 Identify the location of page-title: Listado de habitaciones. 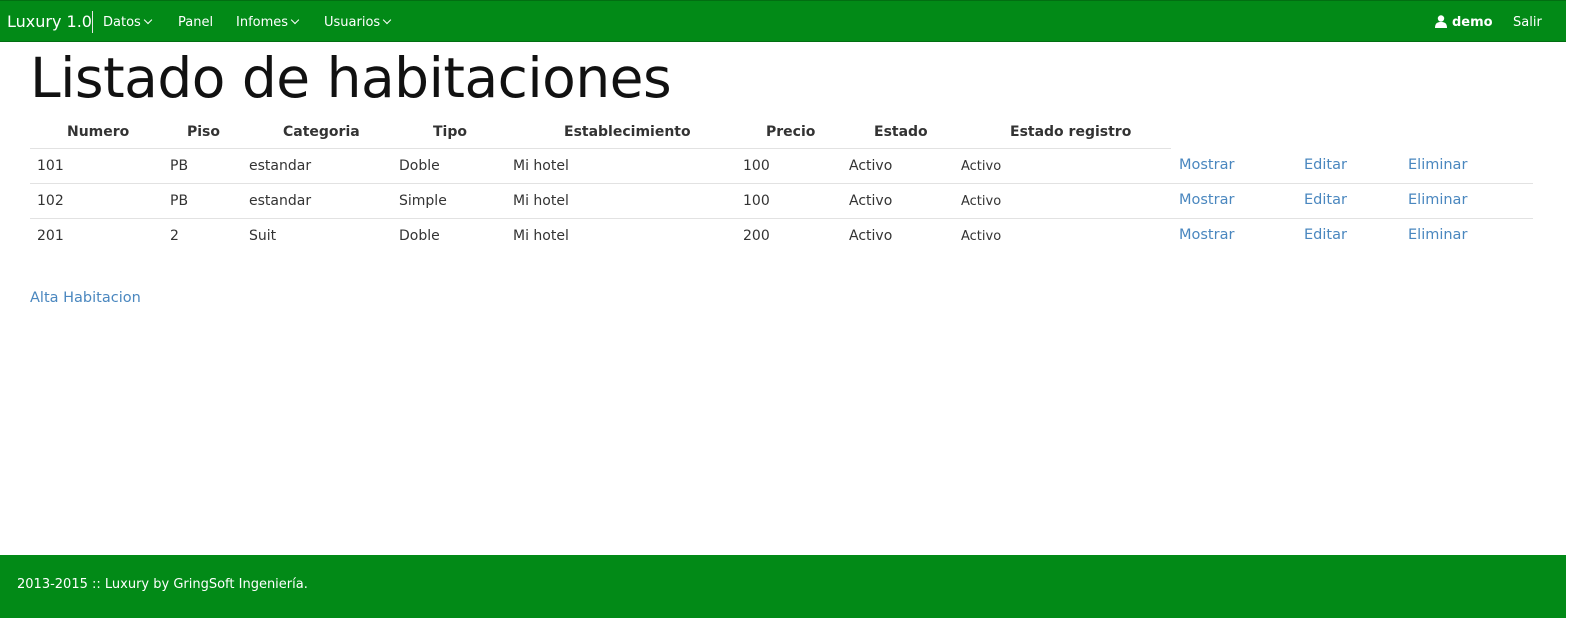
(351, 78).